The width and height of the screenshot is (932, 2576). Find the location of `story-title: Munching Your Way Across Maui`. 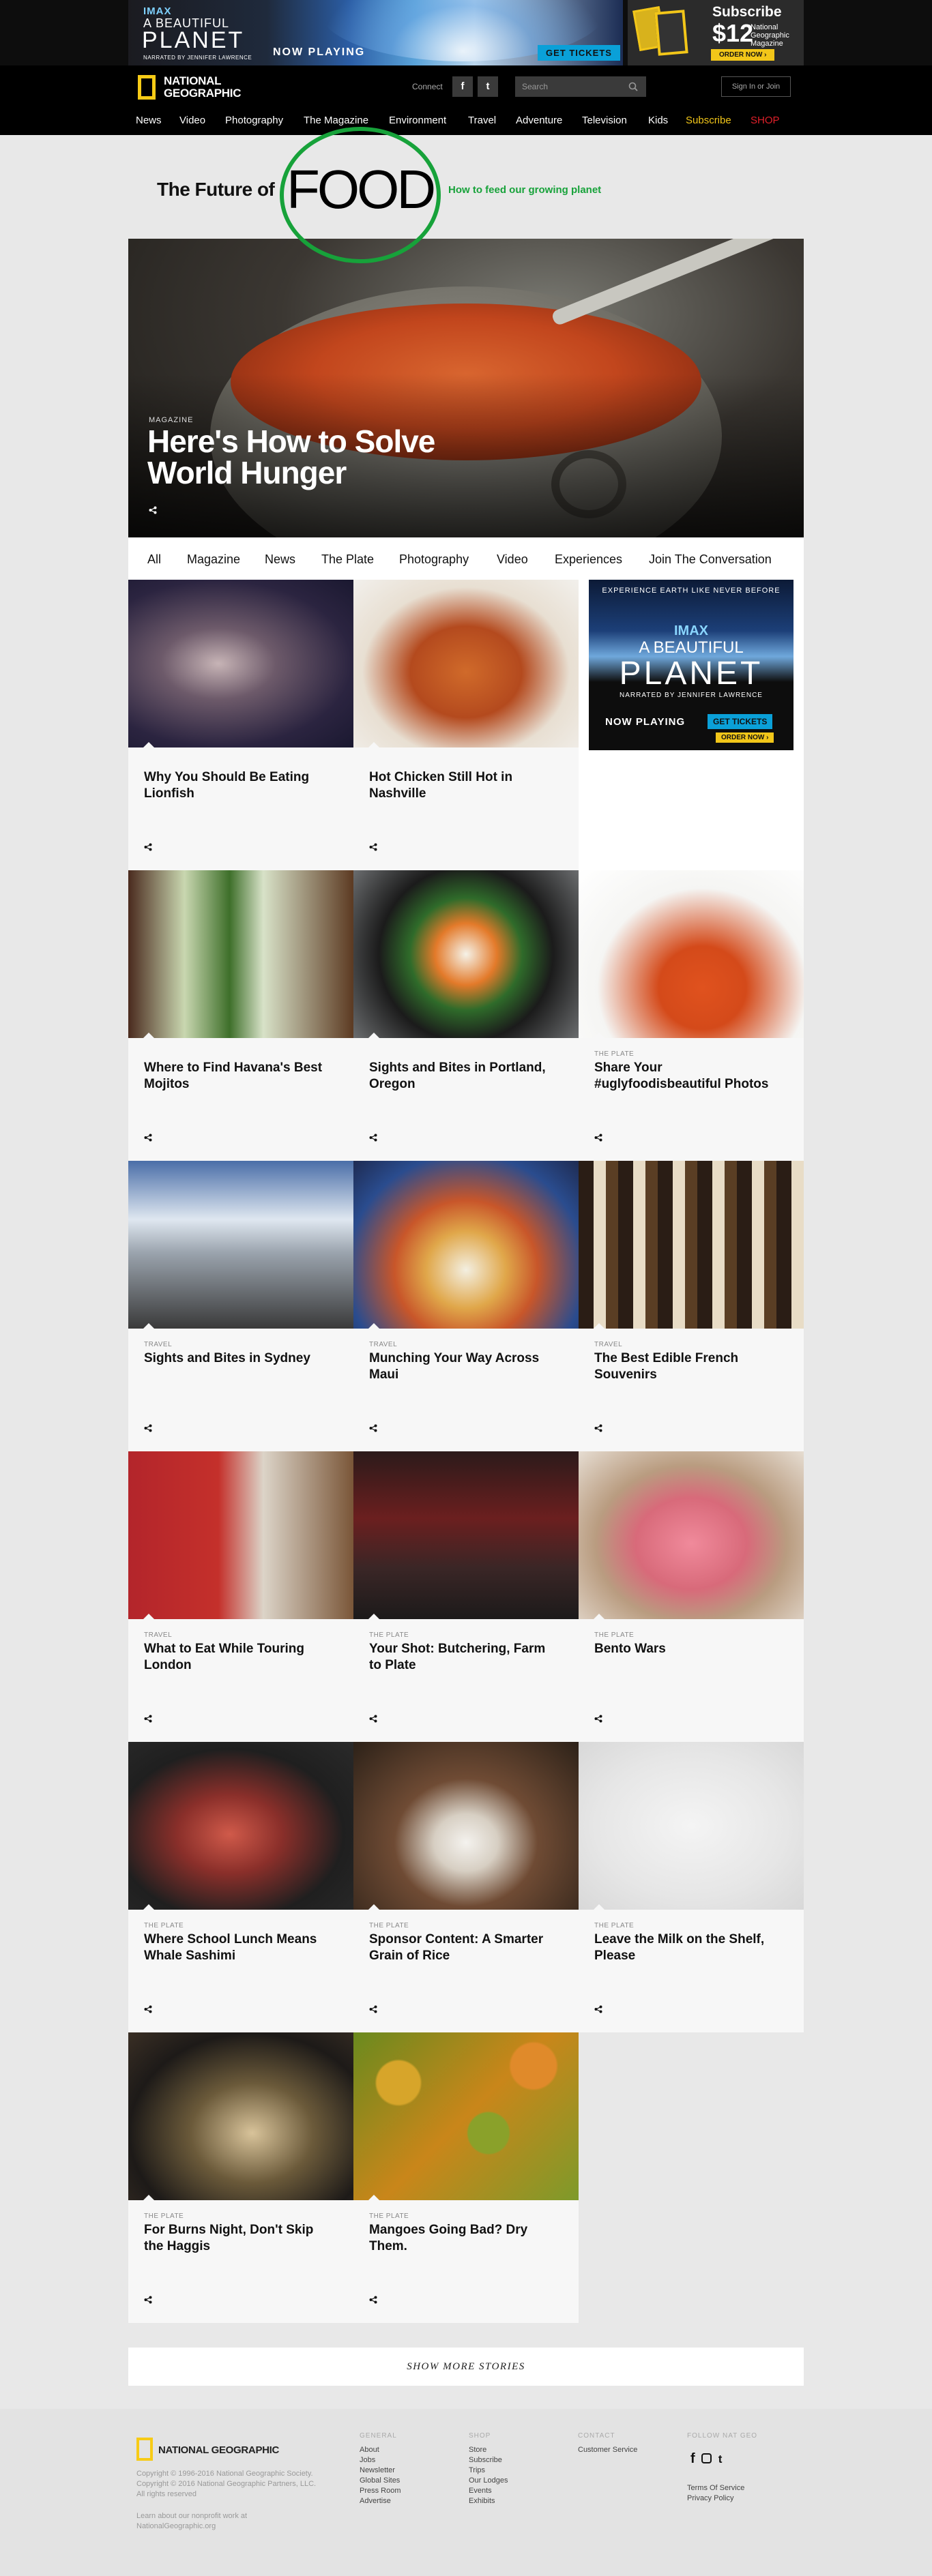

story-title: Munching Your Way Across Maui is located at coordinates (464, 1366).